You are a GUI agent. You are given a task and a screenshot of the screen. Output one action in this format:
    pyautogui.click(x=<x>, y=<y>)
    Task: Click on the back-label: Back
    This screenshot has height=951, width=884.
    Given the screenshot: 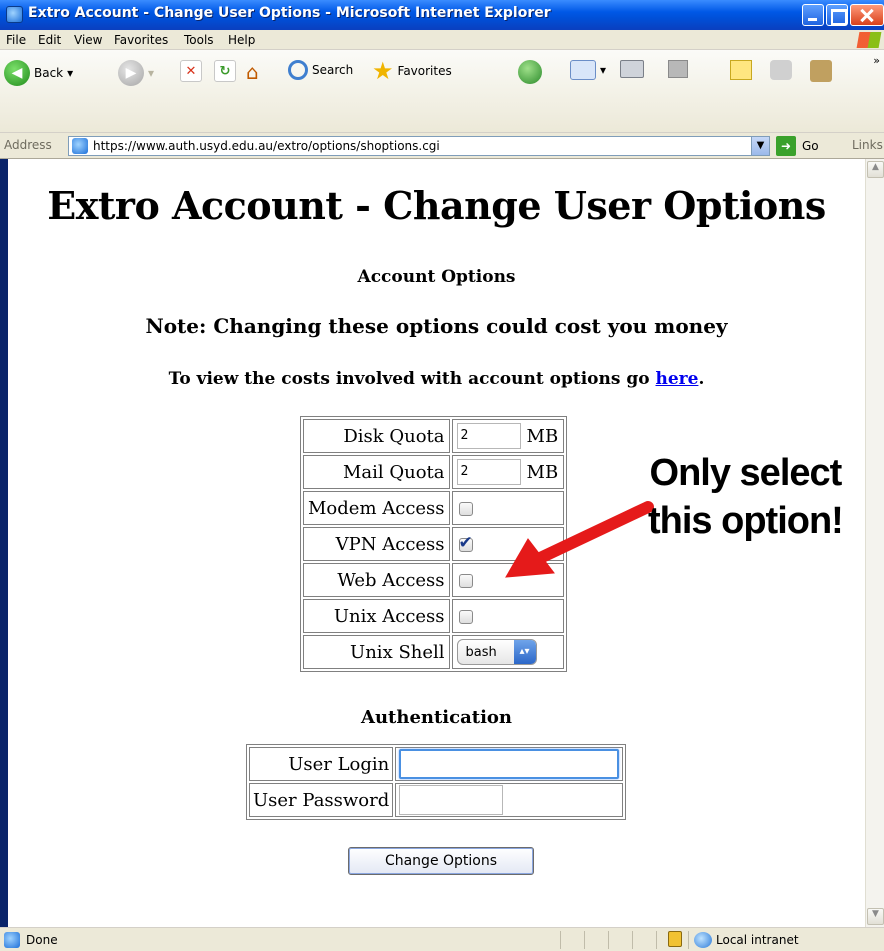 What is the action you would take?
    pyautogui.click(x=49, y=73)
    